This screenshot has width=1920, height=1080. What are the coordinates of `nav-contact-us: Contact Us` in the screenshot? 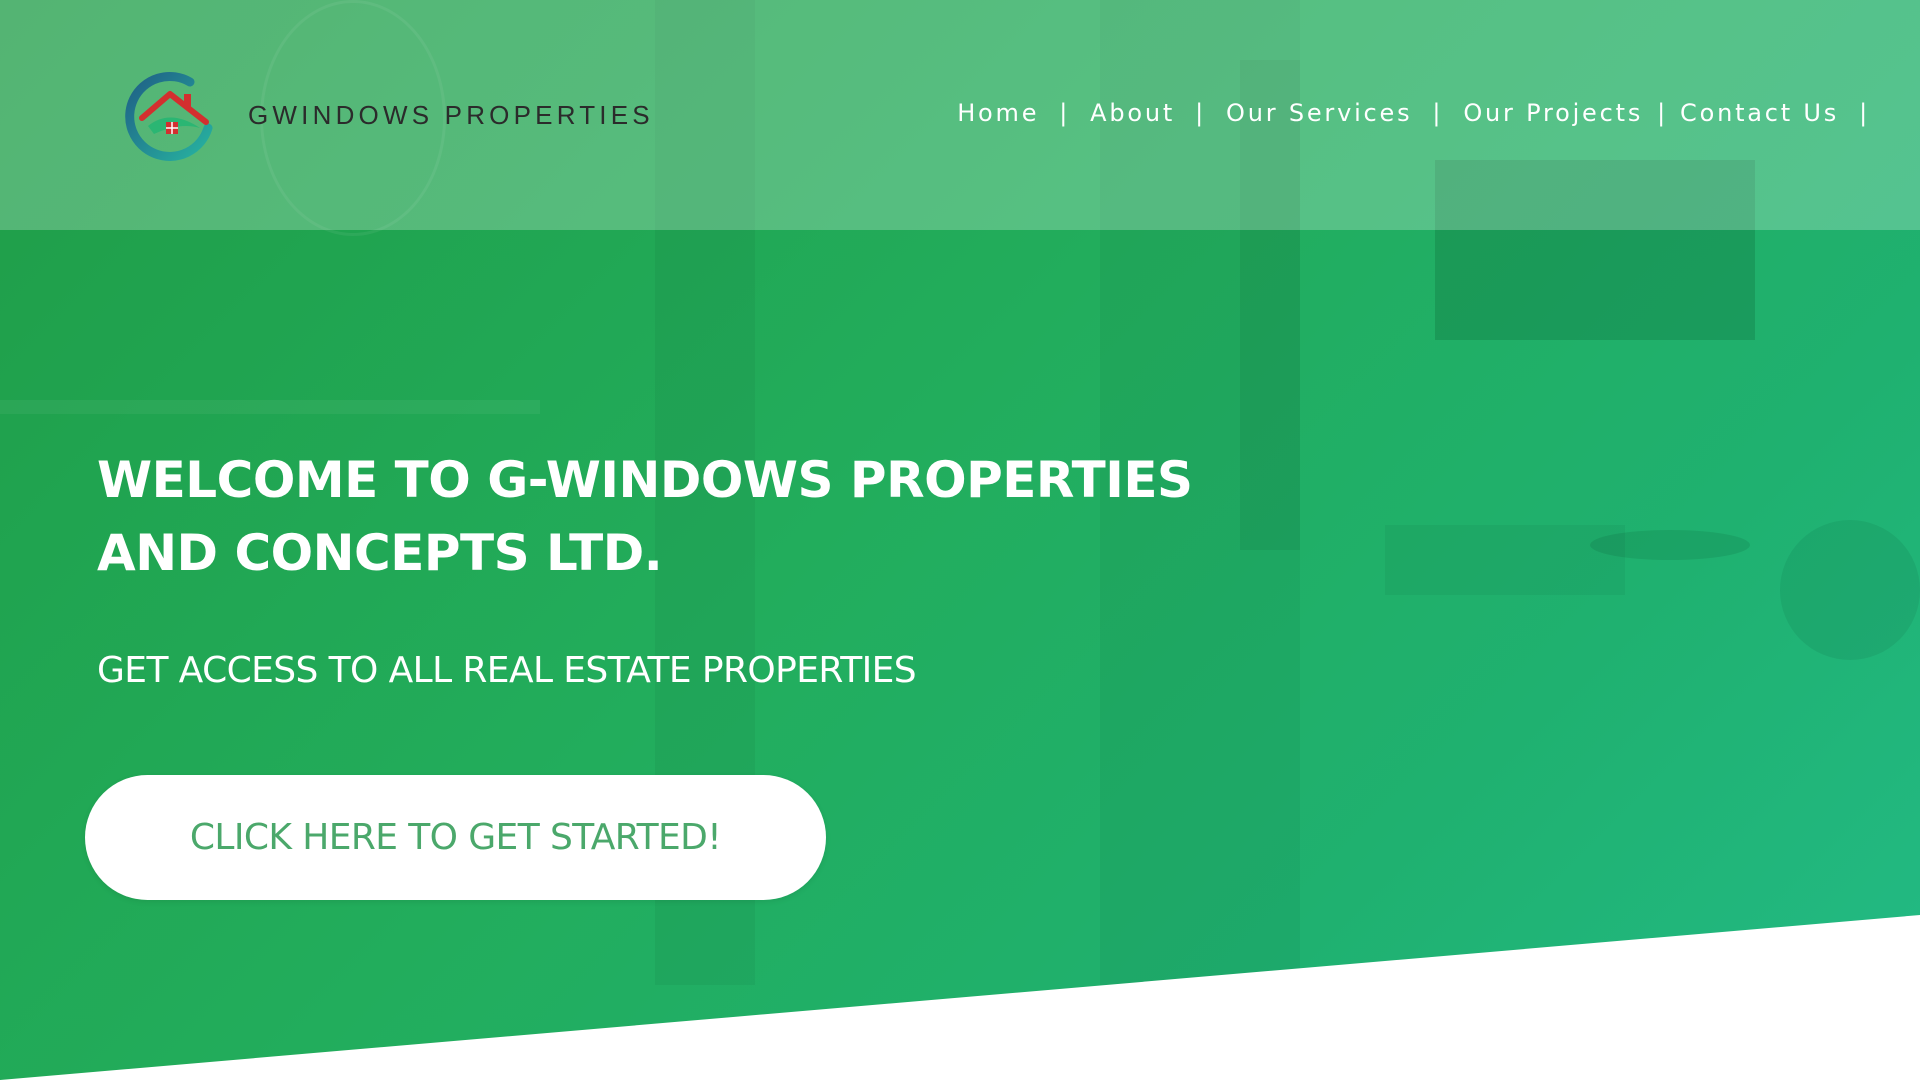 It's located at (1759, 113).